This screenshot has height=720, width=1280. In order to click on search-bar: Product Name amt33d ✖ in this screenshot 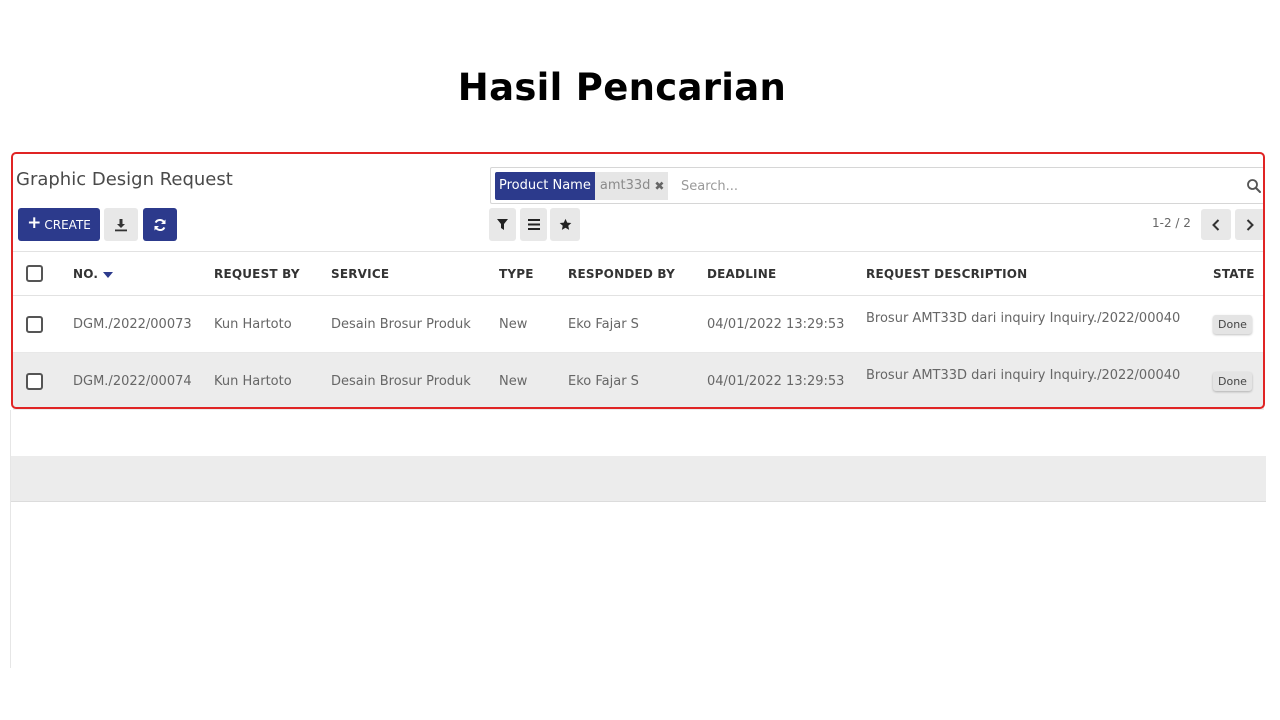, I will do `click(877, 185)`.